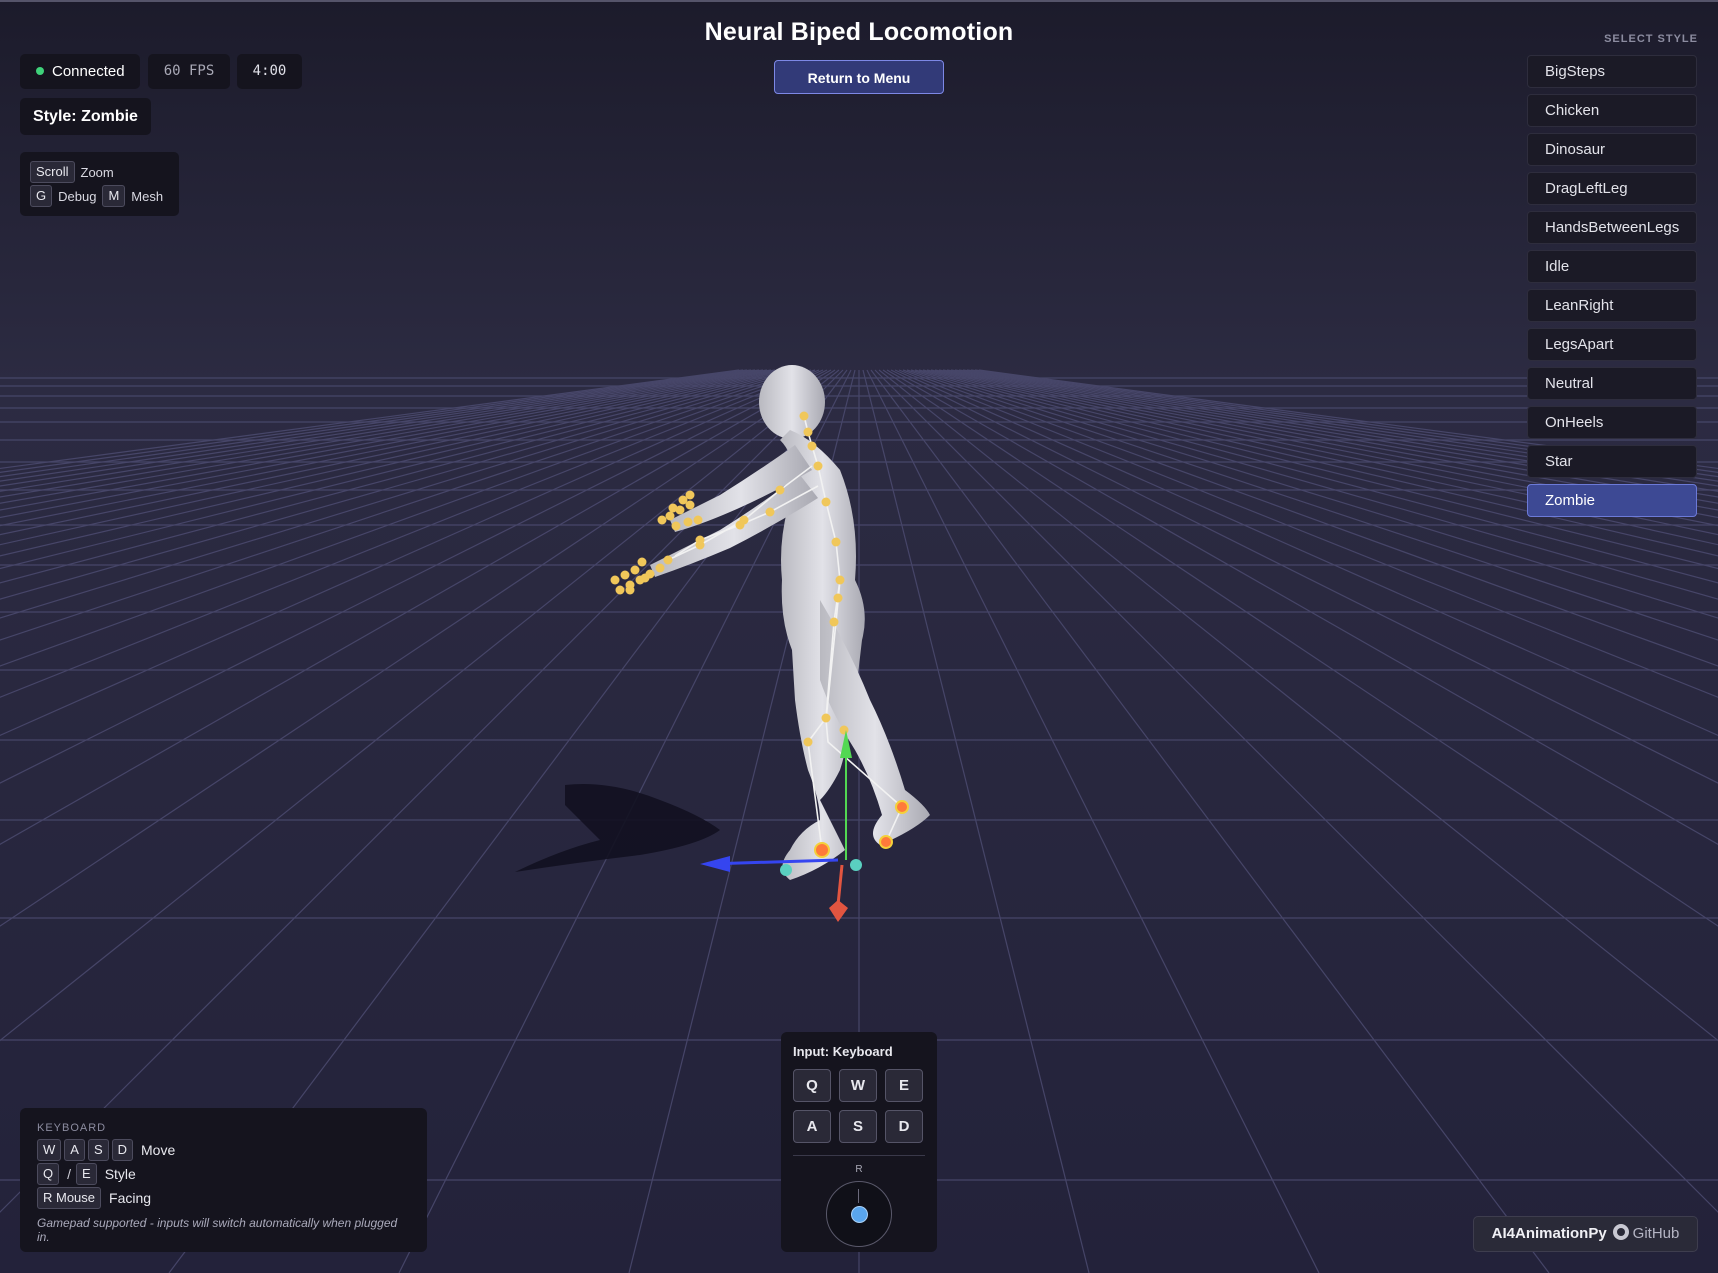 This screenshot has width=1718, height=1273. I want to click on keyboard-heading: KEYBOARD, so click(72, 1128).